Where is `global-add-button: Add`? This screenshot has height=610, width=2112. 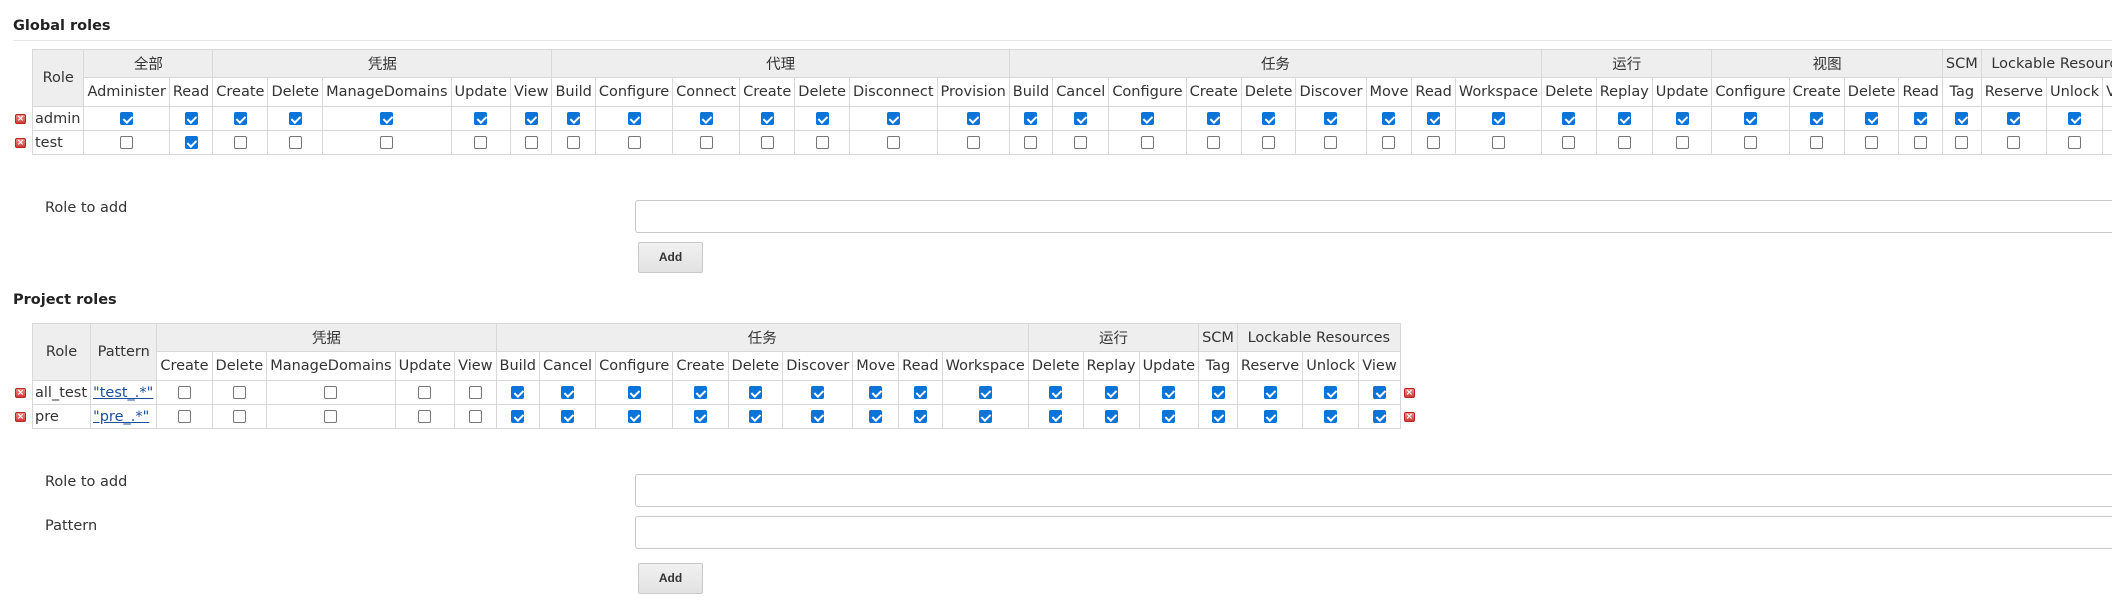
global-add-button: Add is located at coordinates (670, 257).